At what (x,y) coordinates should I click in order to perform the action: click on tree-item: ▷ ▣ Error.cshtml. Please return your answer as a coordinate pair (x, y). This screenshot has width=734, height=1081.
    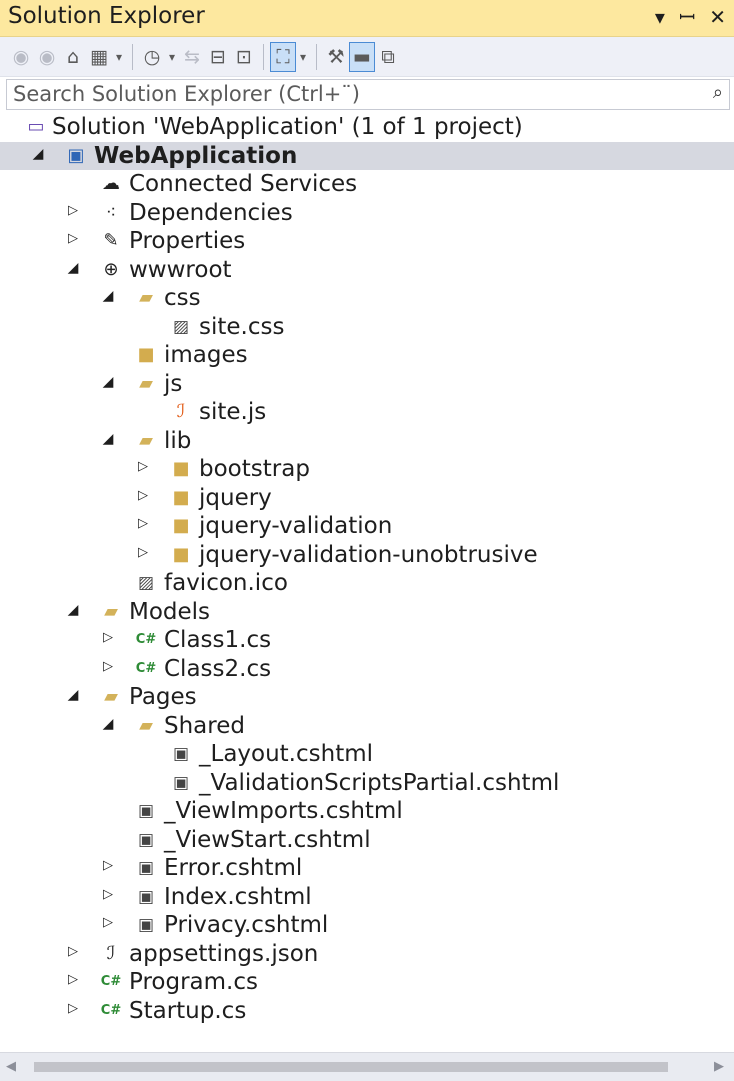
    Looking at the image, I should click on (367, 868).